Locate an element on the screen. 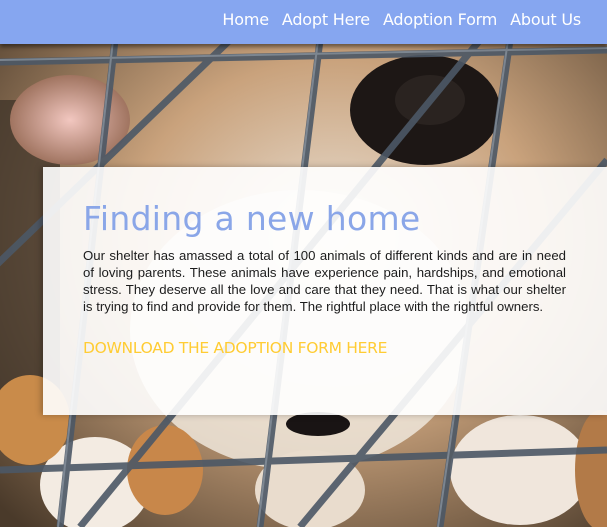 The image size is (607, 527). nav-item-adopt-here: Adopt Here is located at coordinates (326, 20).